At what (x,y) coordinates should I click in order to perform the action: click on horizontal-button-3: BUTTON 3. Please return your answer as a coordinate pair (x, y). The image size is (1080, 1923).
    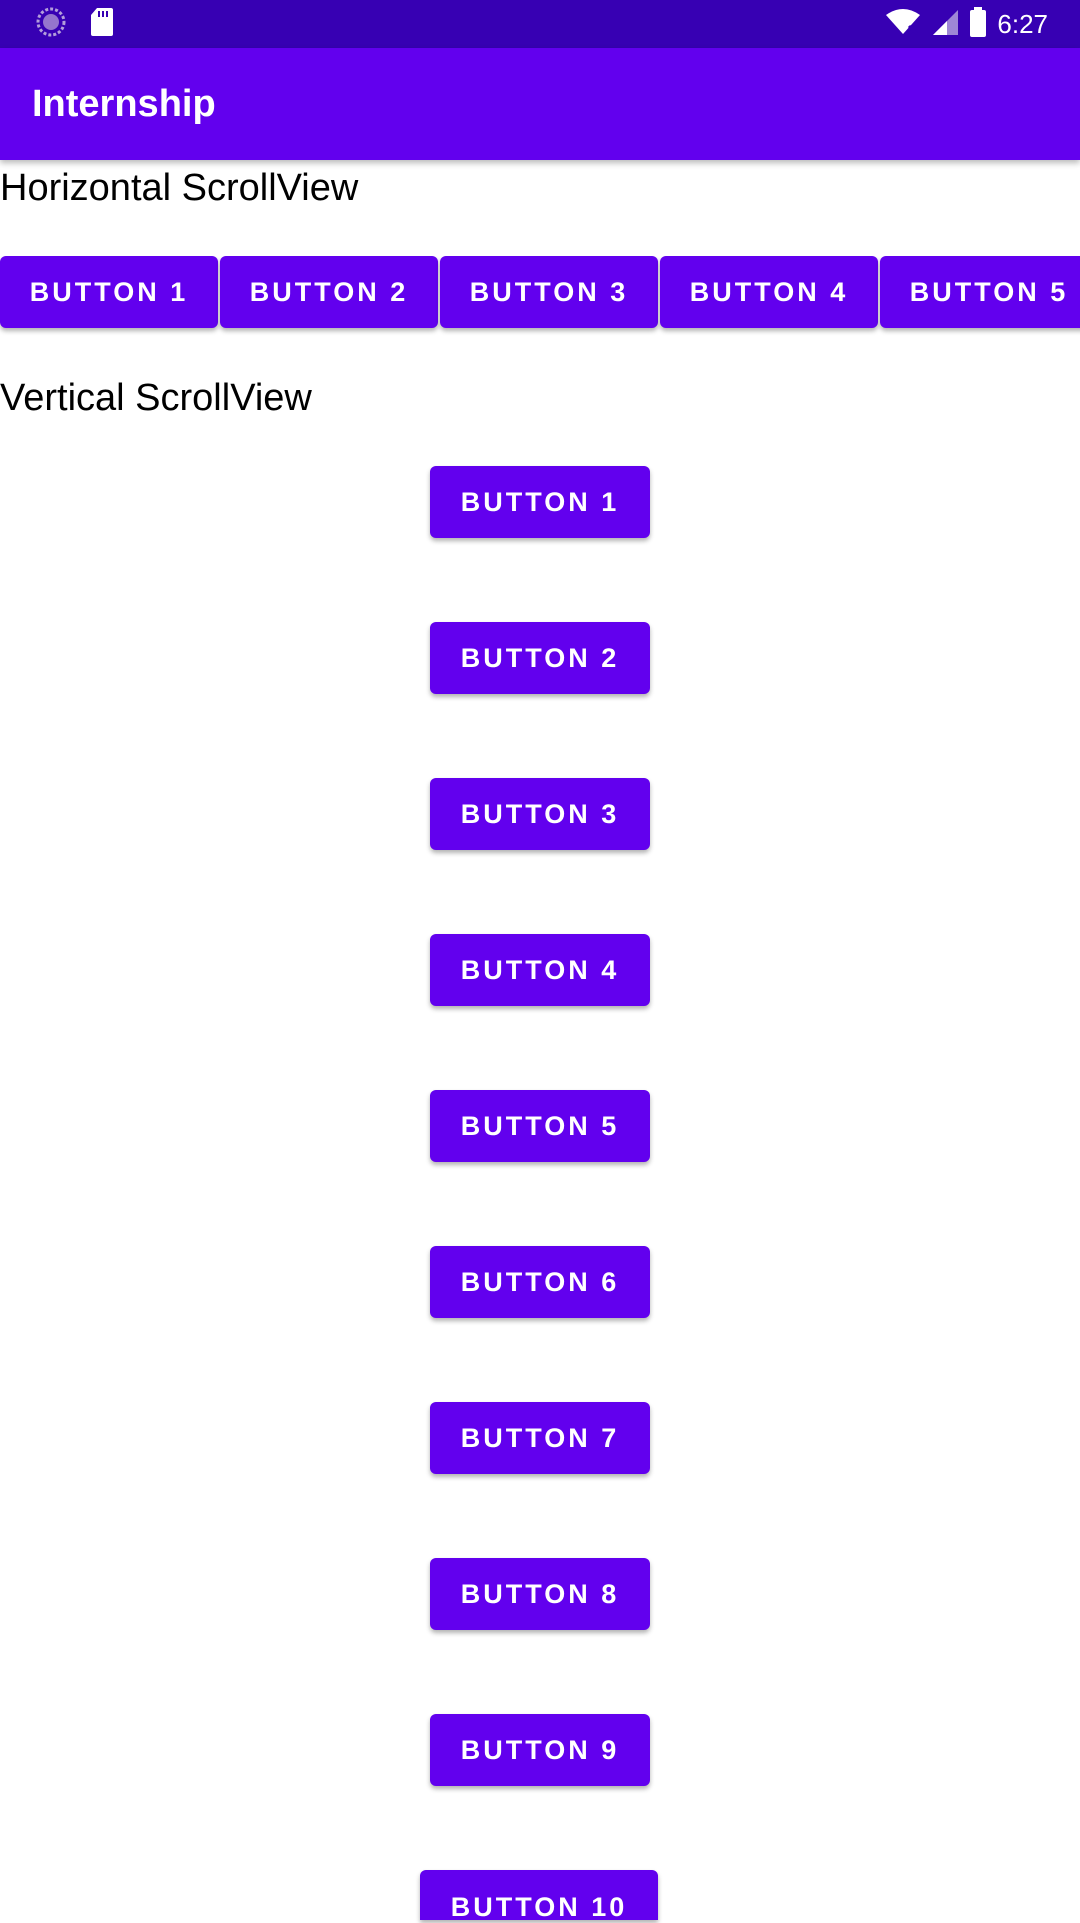
    Looking at the image, I should click on (549, 292).